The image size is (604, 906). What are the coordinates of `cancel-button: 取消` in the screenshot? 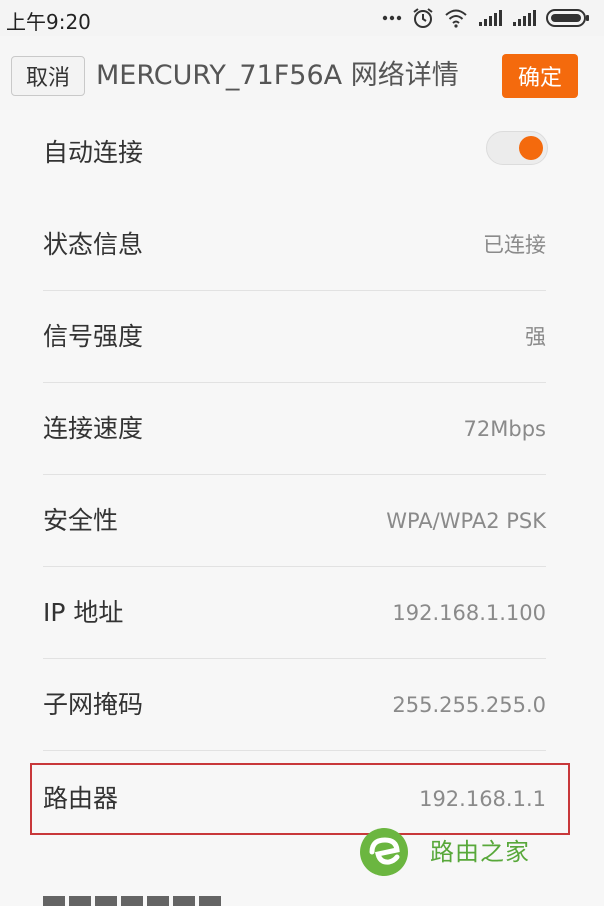 It's located at (48, 76).